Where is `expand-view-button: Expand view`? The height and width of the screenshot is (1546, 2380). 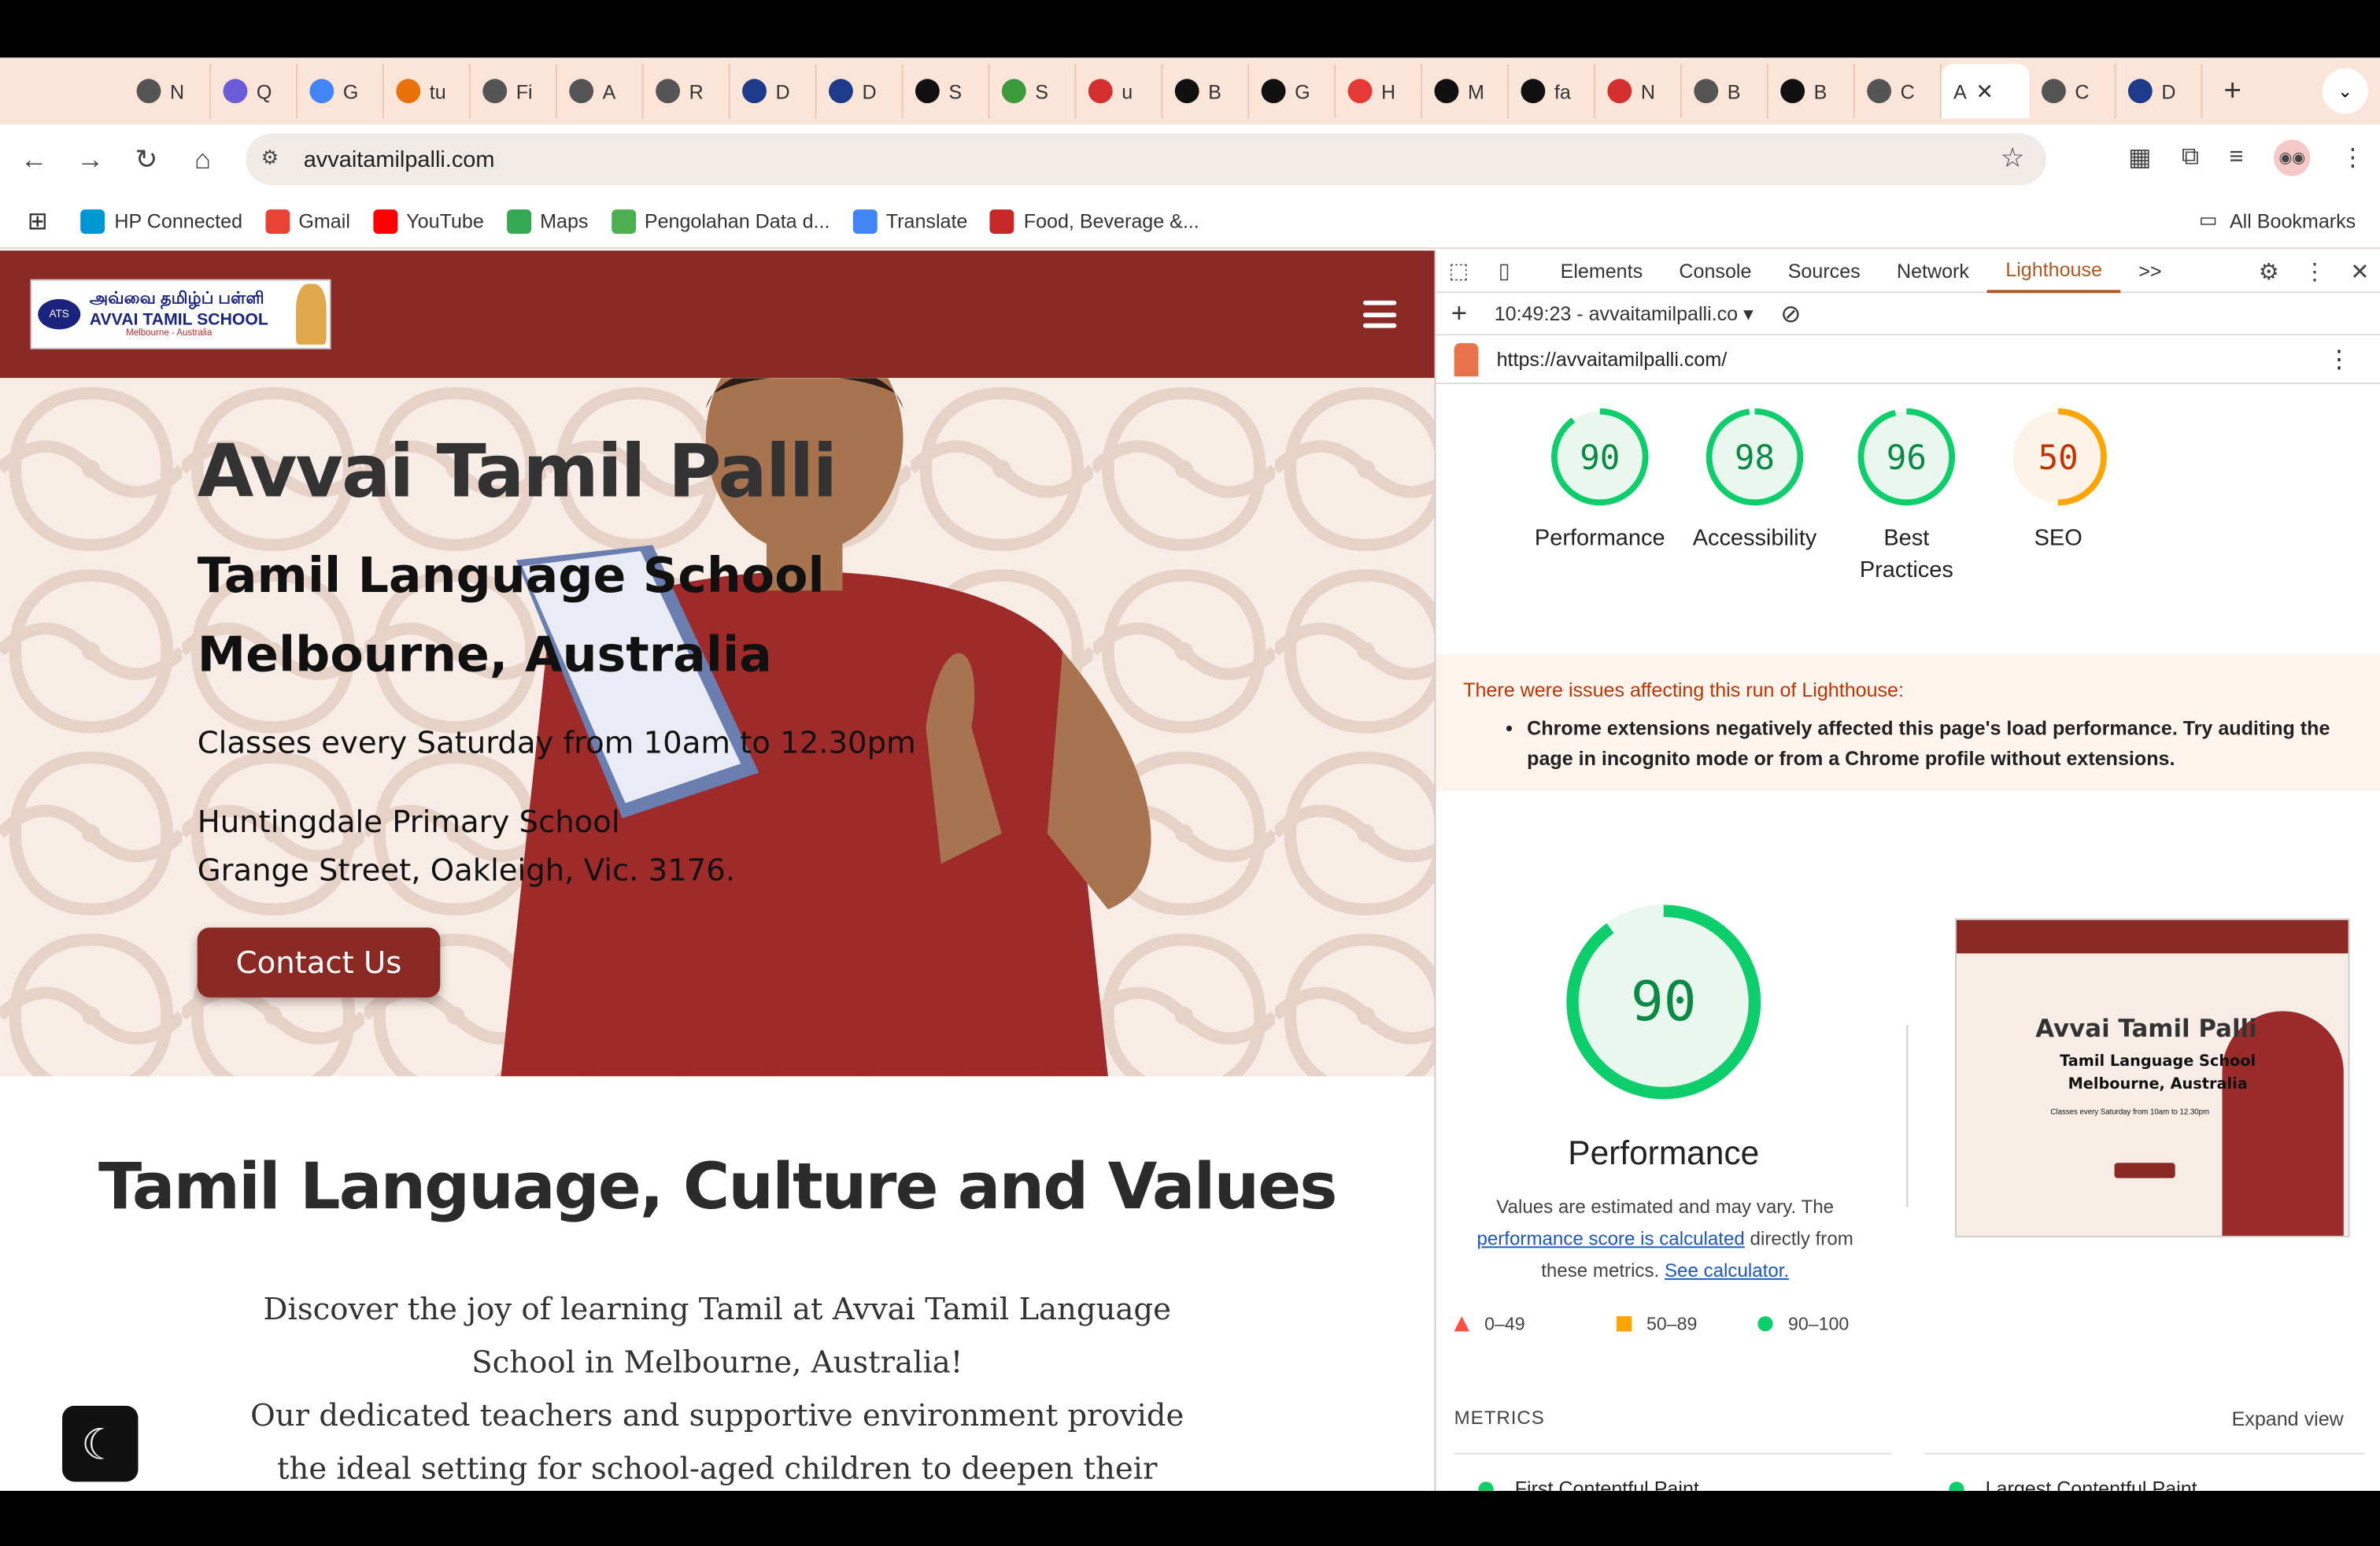
expand-view-button: Expand view is located at coordinates (2288, 1419).